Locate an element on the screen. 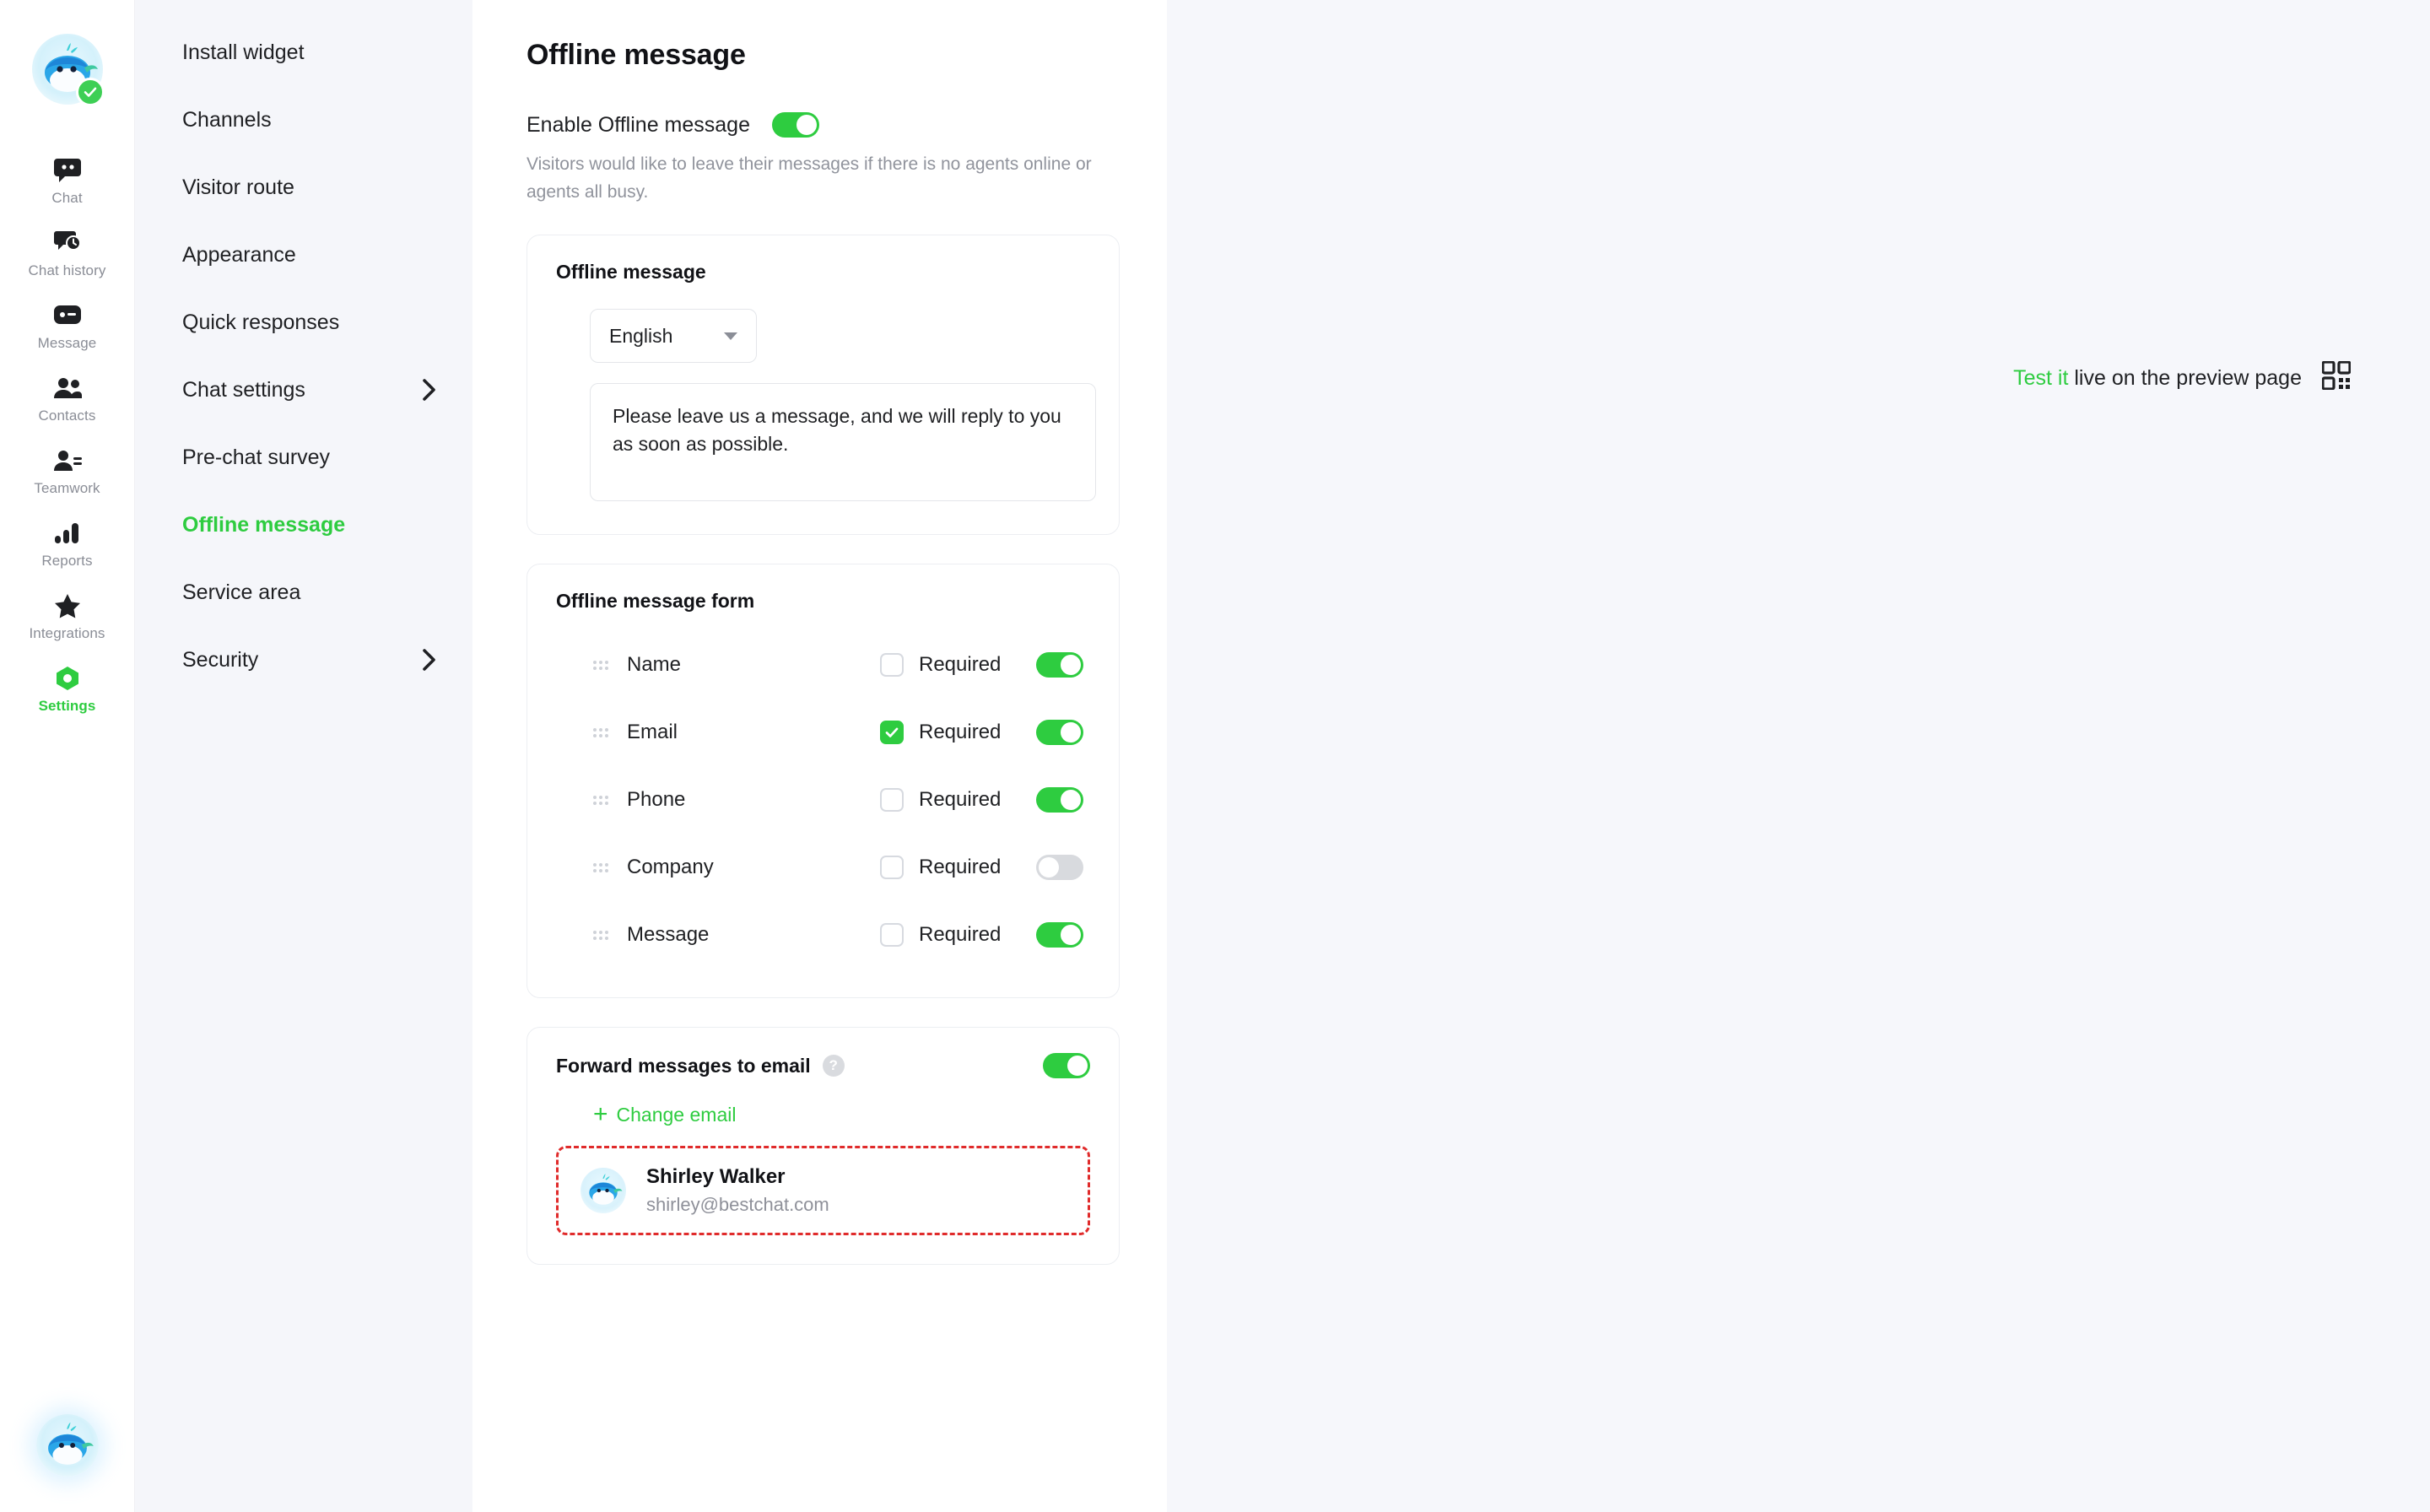 This screenshot has height=1512, width=2430. offline-message-textarea is located at coordinates (843, 442).